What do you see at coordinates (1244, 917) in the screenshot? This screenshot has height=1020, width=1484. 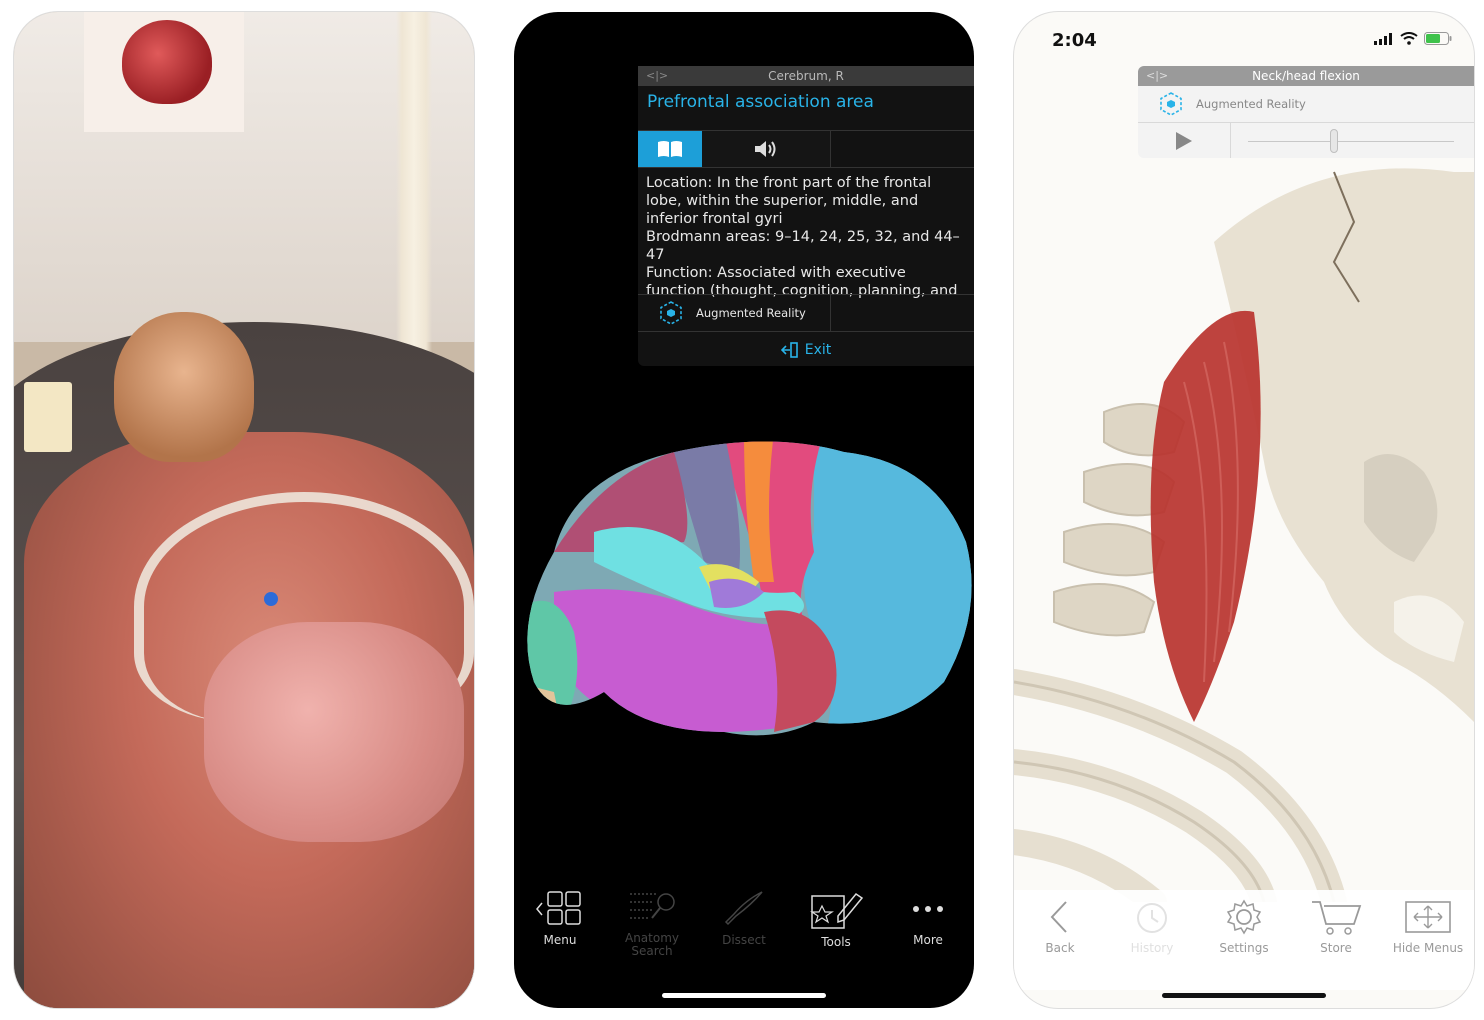 I see `gear-icon` at bounding box center [1244, 917].